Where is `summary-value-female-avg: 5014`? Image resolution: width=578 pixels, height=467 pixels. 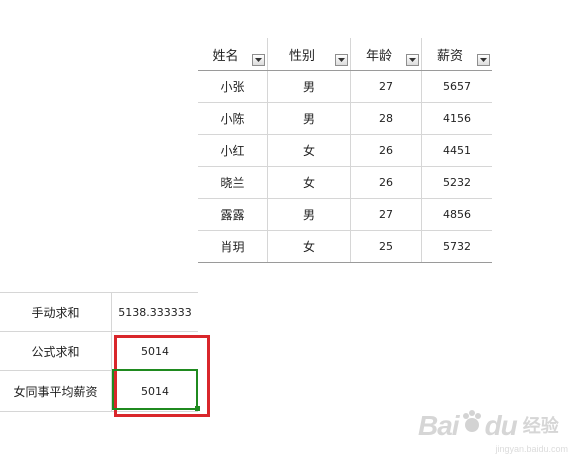
summary-value-female-avg: 5014 is located at coordinates (154, 391).